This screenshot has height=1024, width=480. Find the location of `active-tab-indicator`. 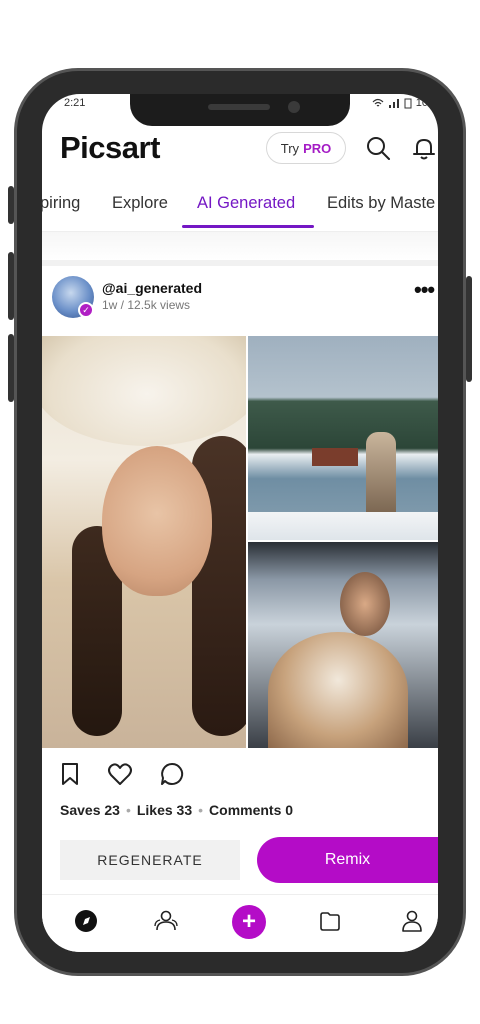

active-tab-indicator is located at coordinates (248, 226).